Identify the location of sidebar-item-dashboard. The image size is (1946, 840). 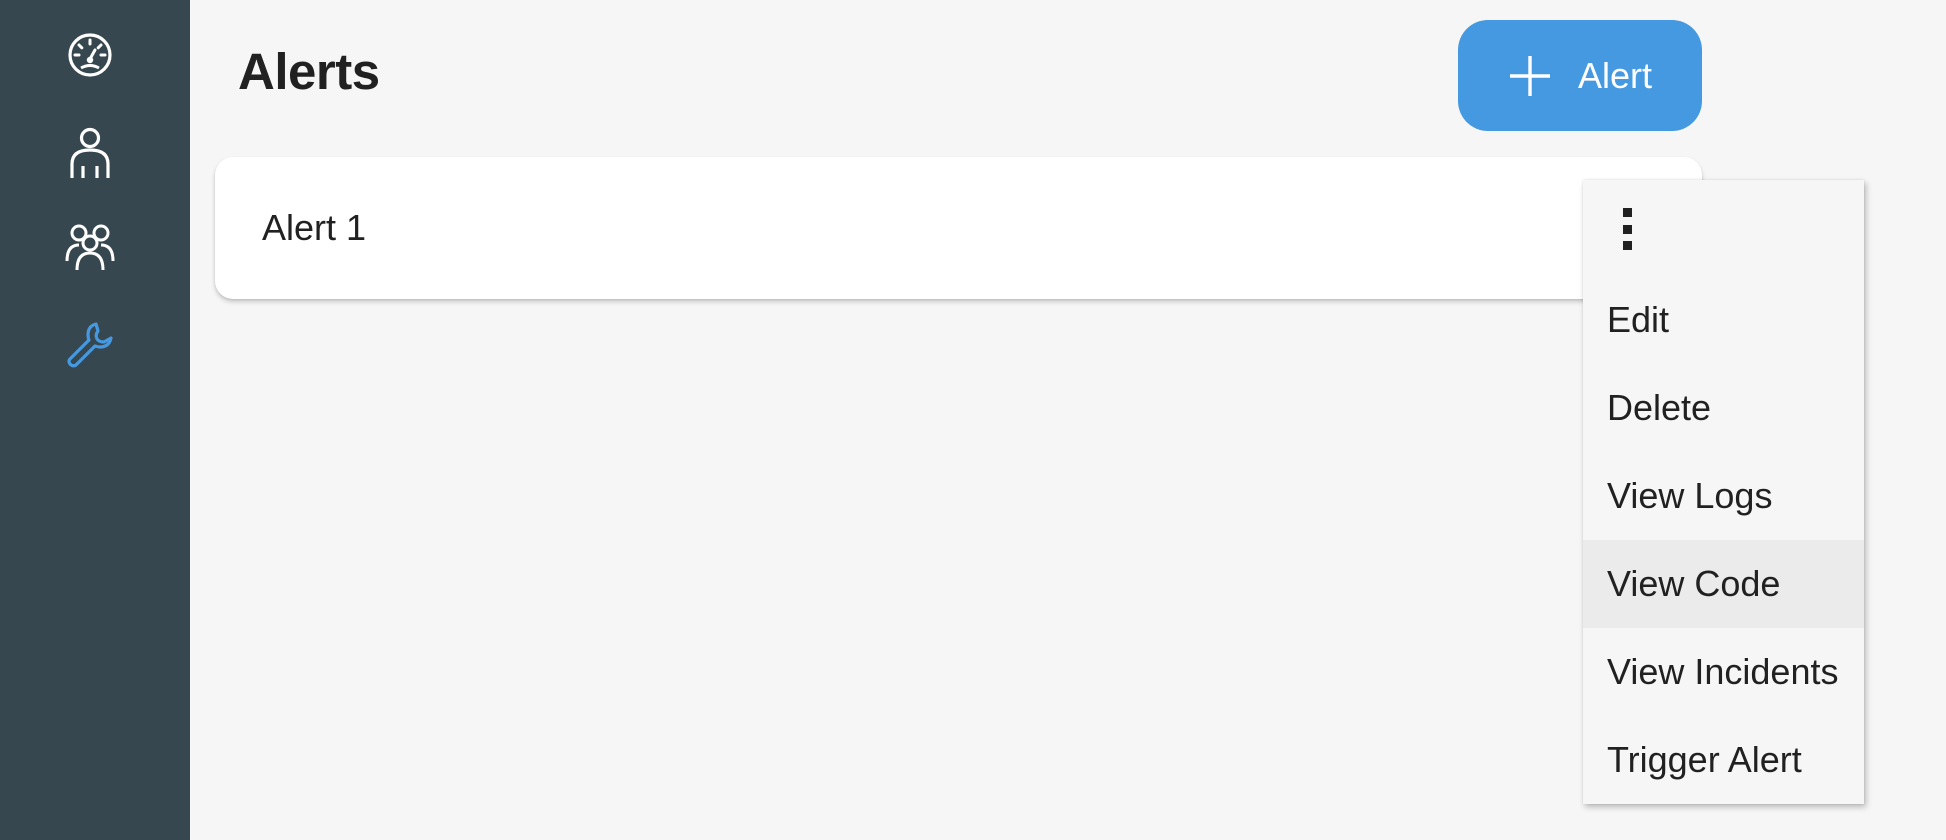
(90, 55).